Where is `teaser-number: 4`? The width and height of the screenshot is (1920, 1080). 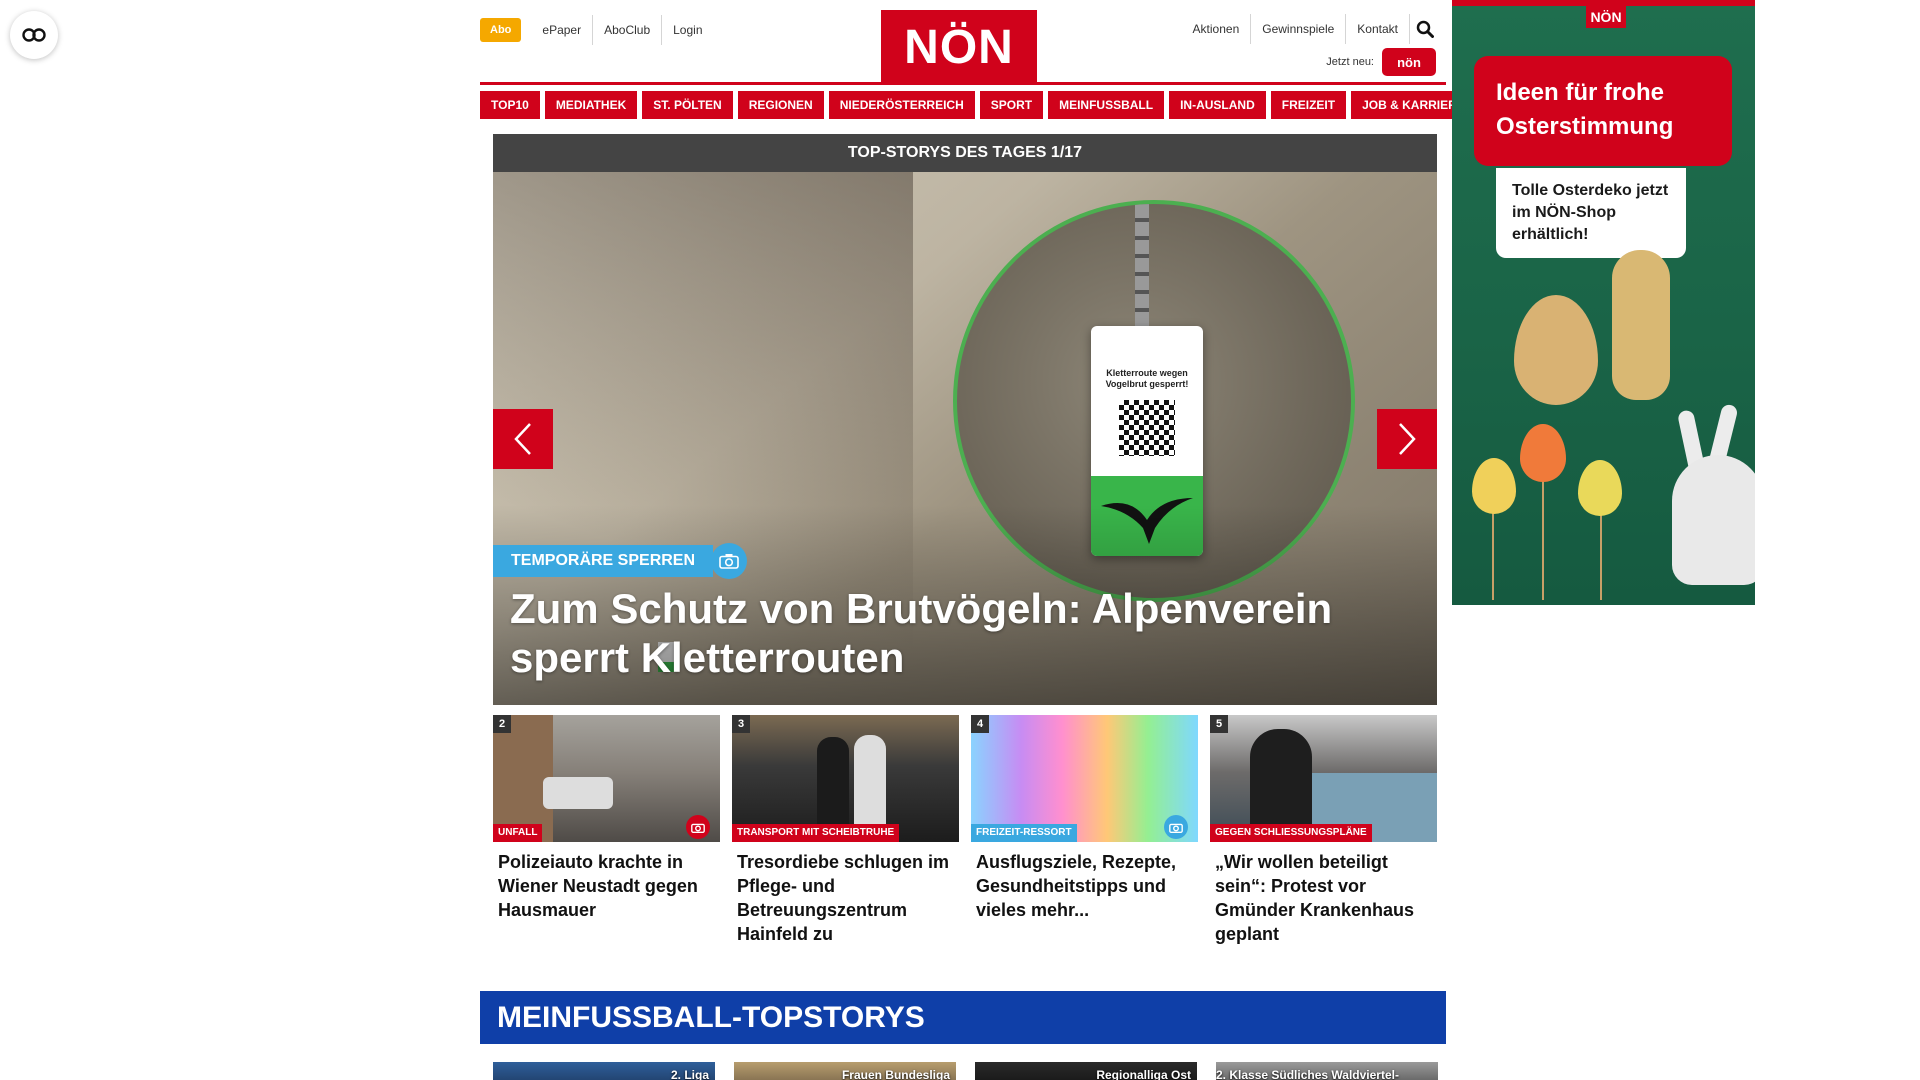
teaser-number: 4 is located at coordinates (980, 724).